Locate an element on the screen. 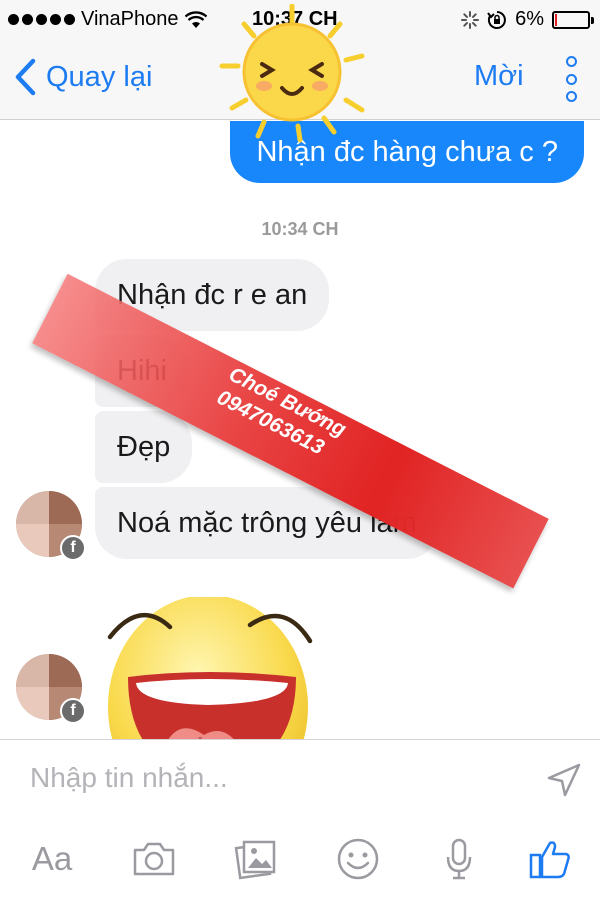 This screenshot has width=600, height=900. battery-icon is located at coordinates (573, 19).